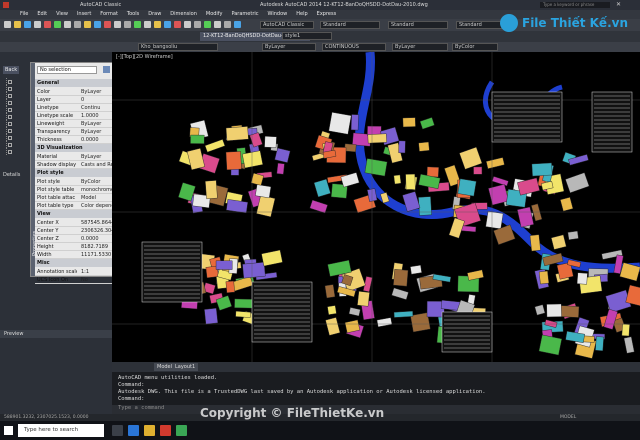 The width and height of the screenshot is (640, 440). Describe the element at coordinates (289, 47) in the screenshot. I see `color-combo: ByLayer` at that location.